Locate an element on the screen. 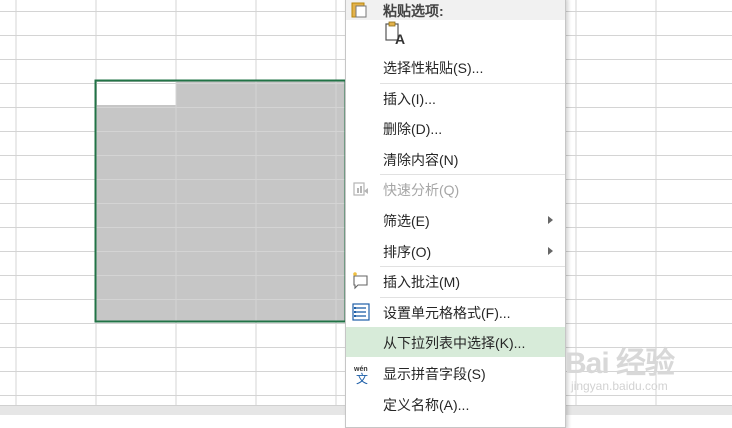 Image resolution: width=732 pixels, height=428 pixels. watermark: Bai 经验 jingyan.baidu.com is located at coordinates (645, 365).